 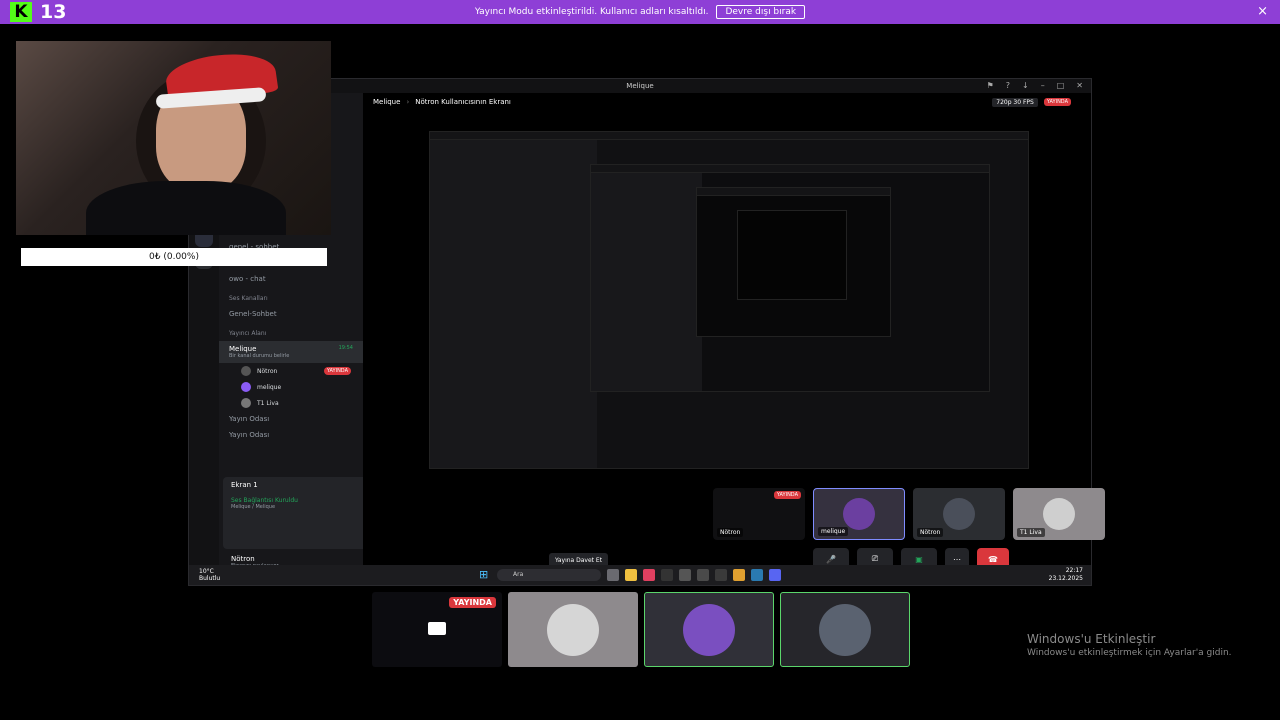 I want to click on kick-overlay: K 13, so click(x=35, y=12).